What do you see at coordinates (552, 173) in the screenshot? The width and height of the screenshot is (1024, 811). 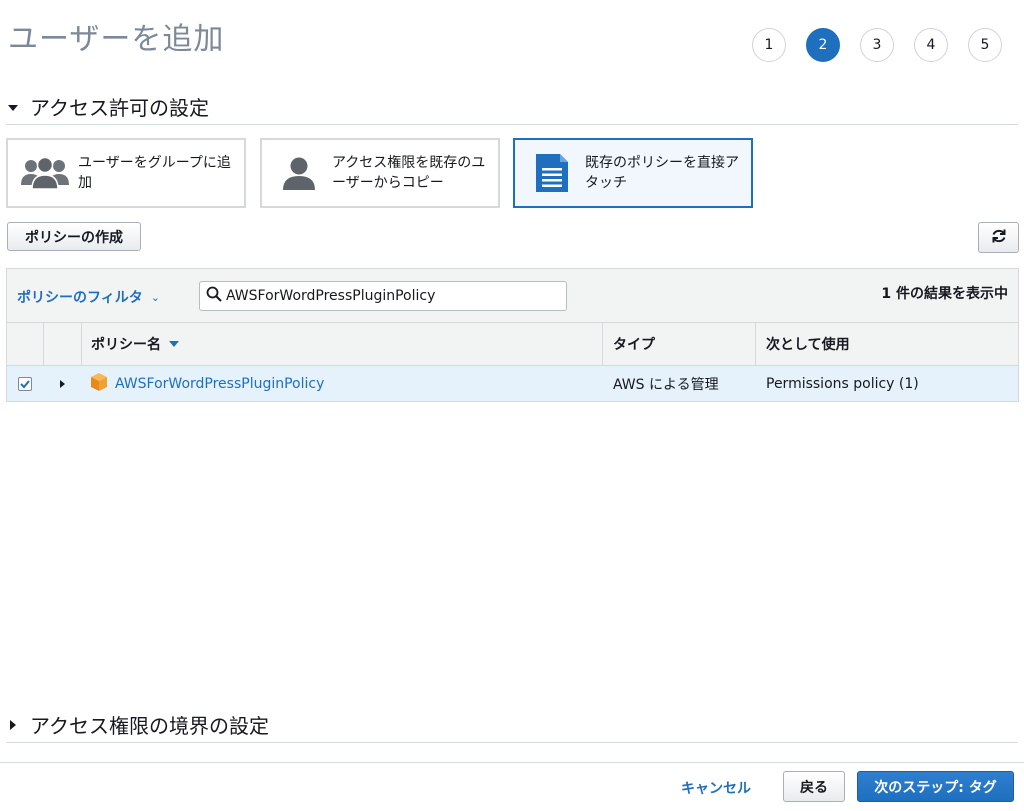 I see `document-icon` at bounding box center [552, 173].